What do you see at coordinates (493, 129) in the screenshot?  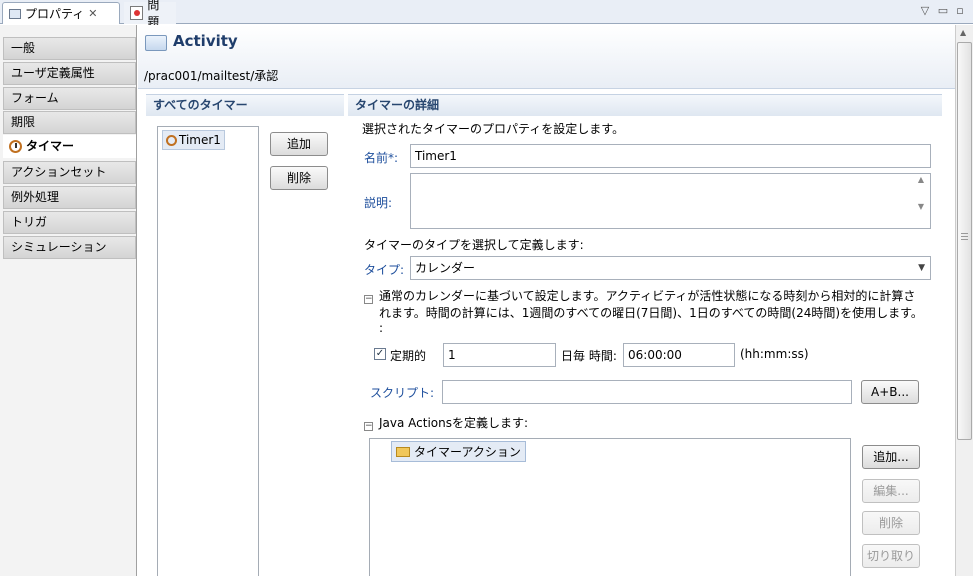 I see `detail-intro: 選択されたタイマーのプロパティを設定します。` at bounding box center [493, 129].